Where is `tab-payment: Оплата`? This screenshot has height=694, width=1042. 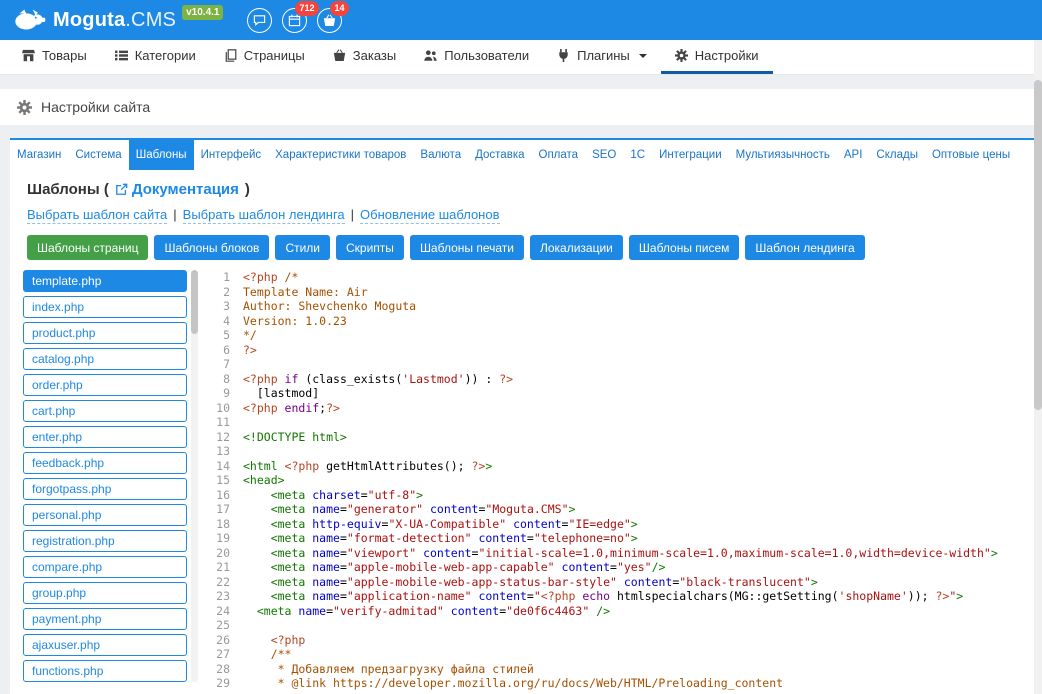
tab-payment: Оплата is located at coordinates (559, 155).